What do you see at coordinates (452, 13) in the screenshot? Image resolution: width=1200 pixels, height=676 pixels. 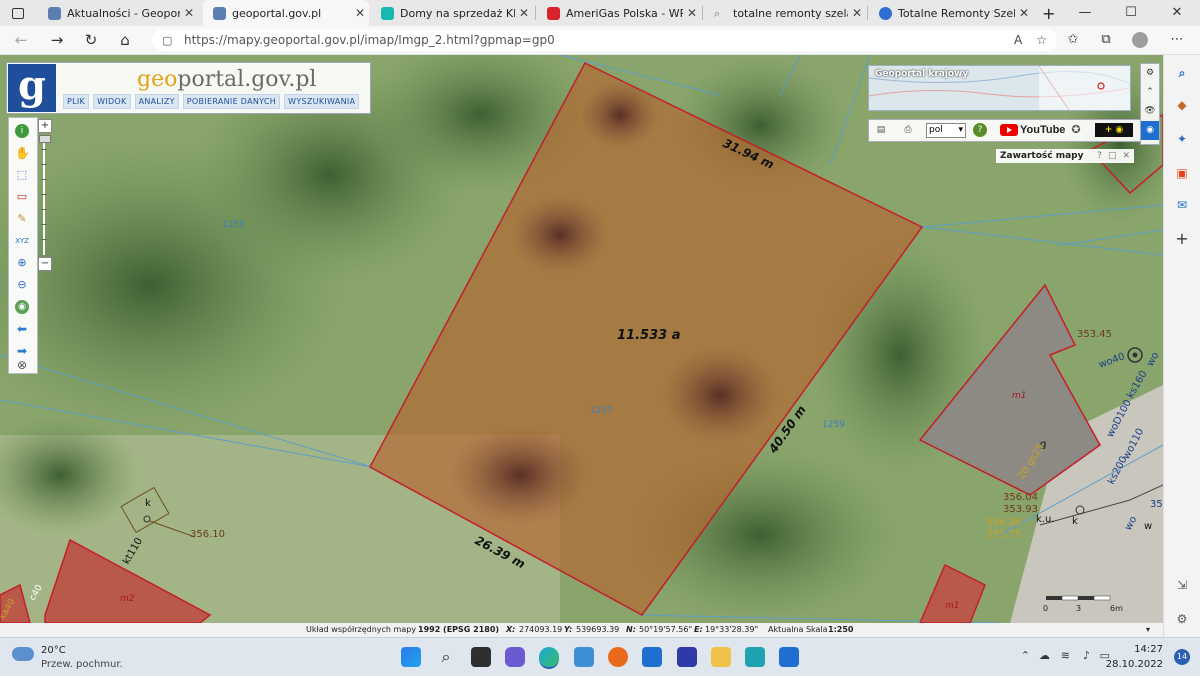 I see `tab-domy: Domy na sprzedaż Klucze, c ✕` at bounding box center [452, 13].